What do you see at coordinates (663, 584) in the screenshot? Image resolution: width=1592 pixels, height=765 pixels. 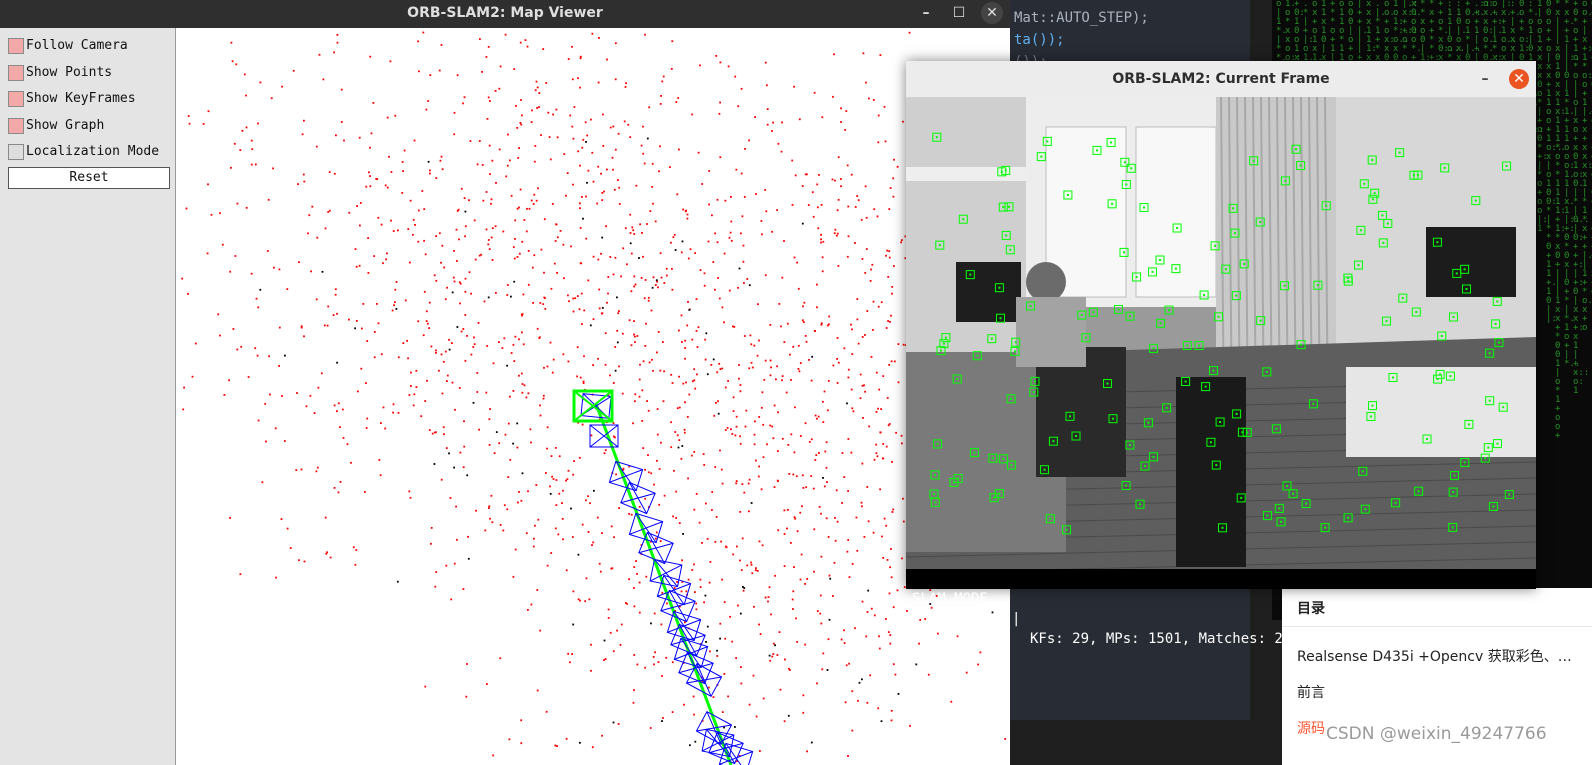 I see `covisibility-graph-line` at bounding box center [663, 584].